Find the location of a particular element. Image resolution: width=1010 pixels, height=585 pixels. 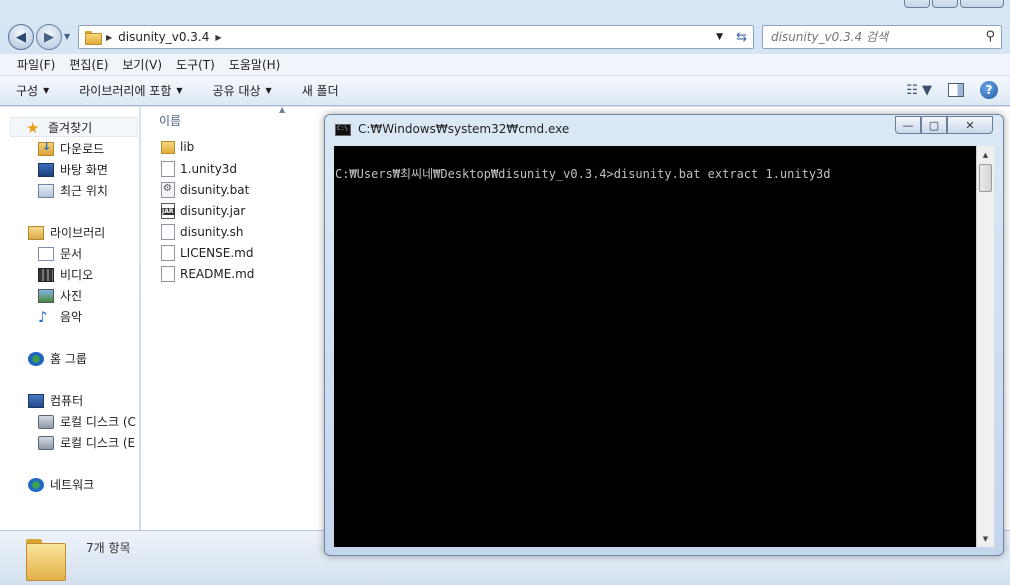

scroll-up-icon: ▲ is located at coordinates (985, 154).